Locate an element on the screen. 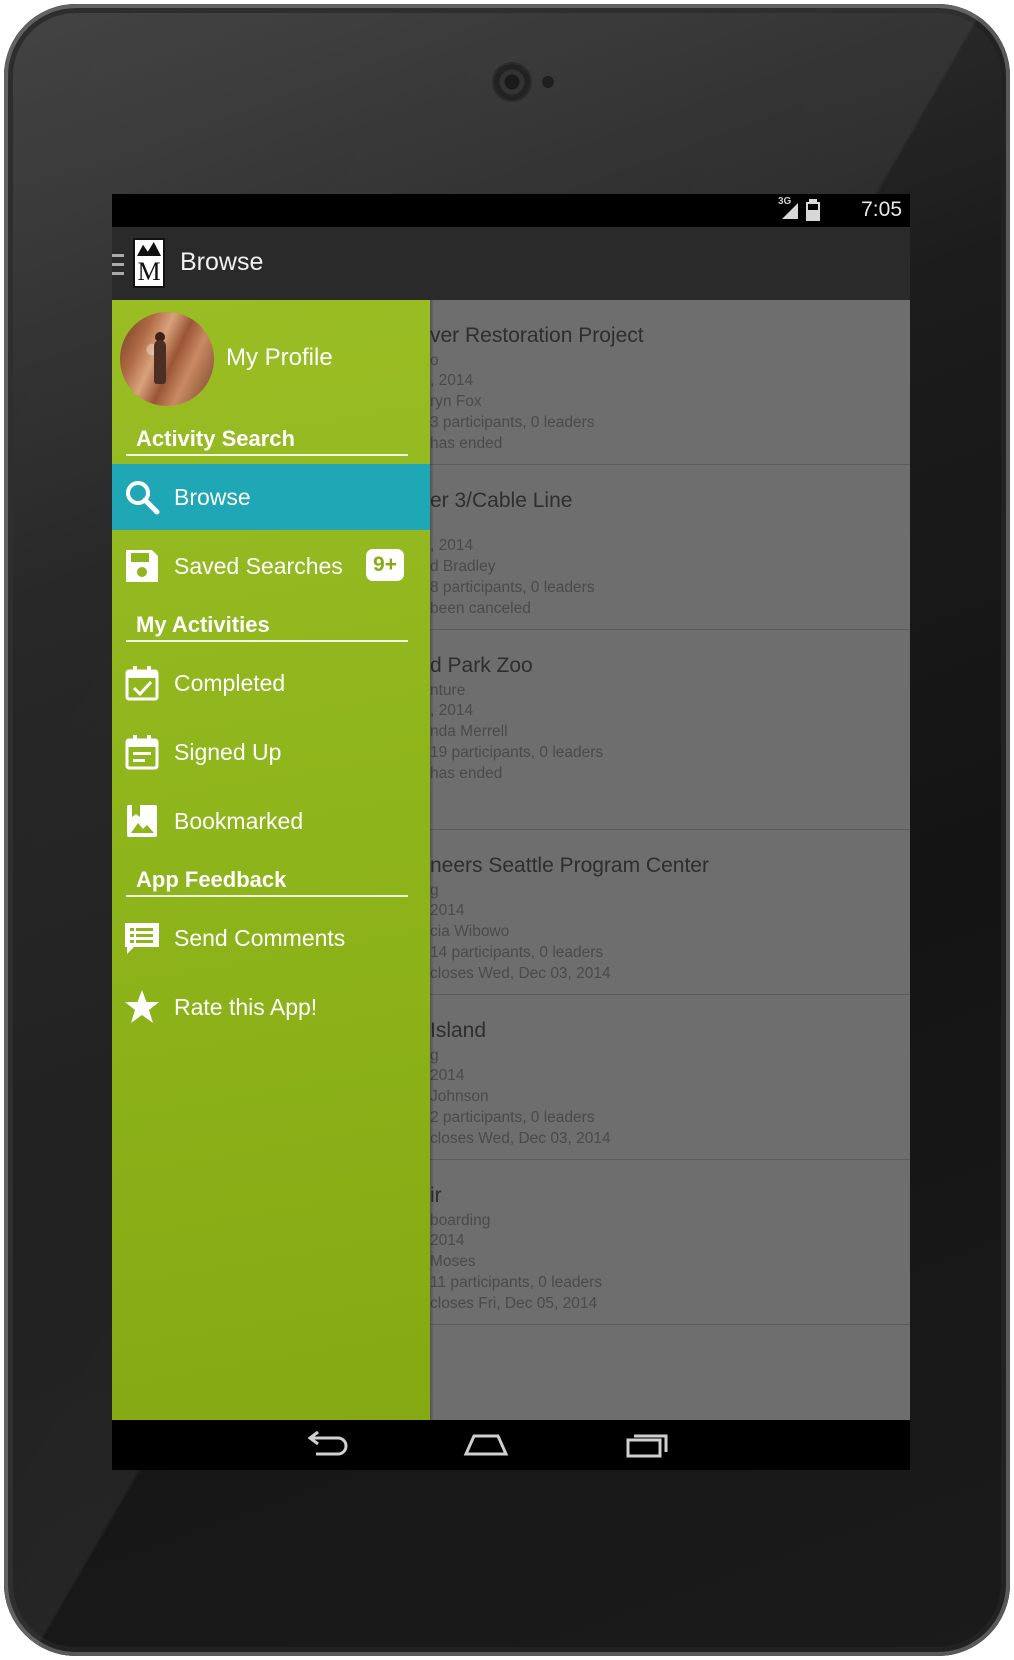 The height and width of the screenshot is (1660, 1014). drawer-item-signed-up: Signed Up is located at coordinates (271, 752).